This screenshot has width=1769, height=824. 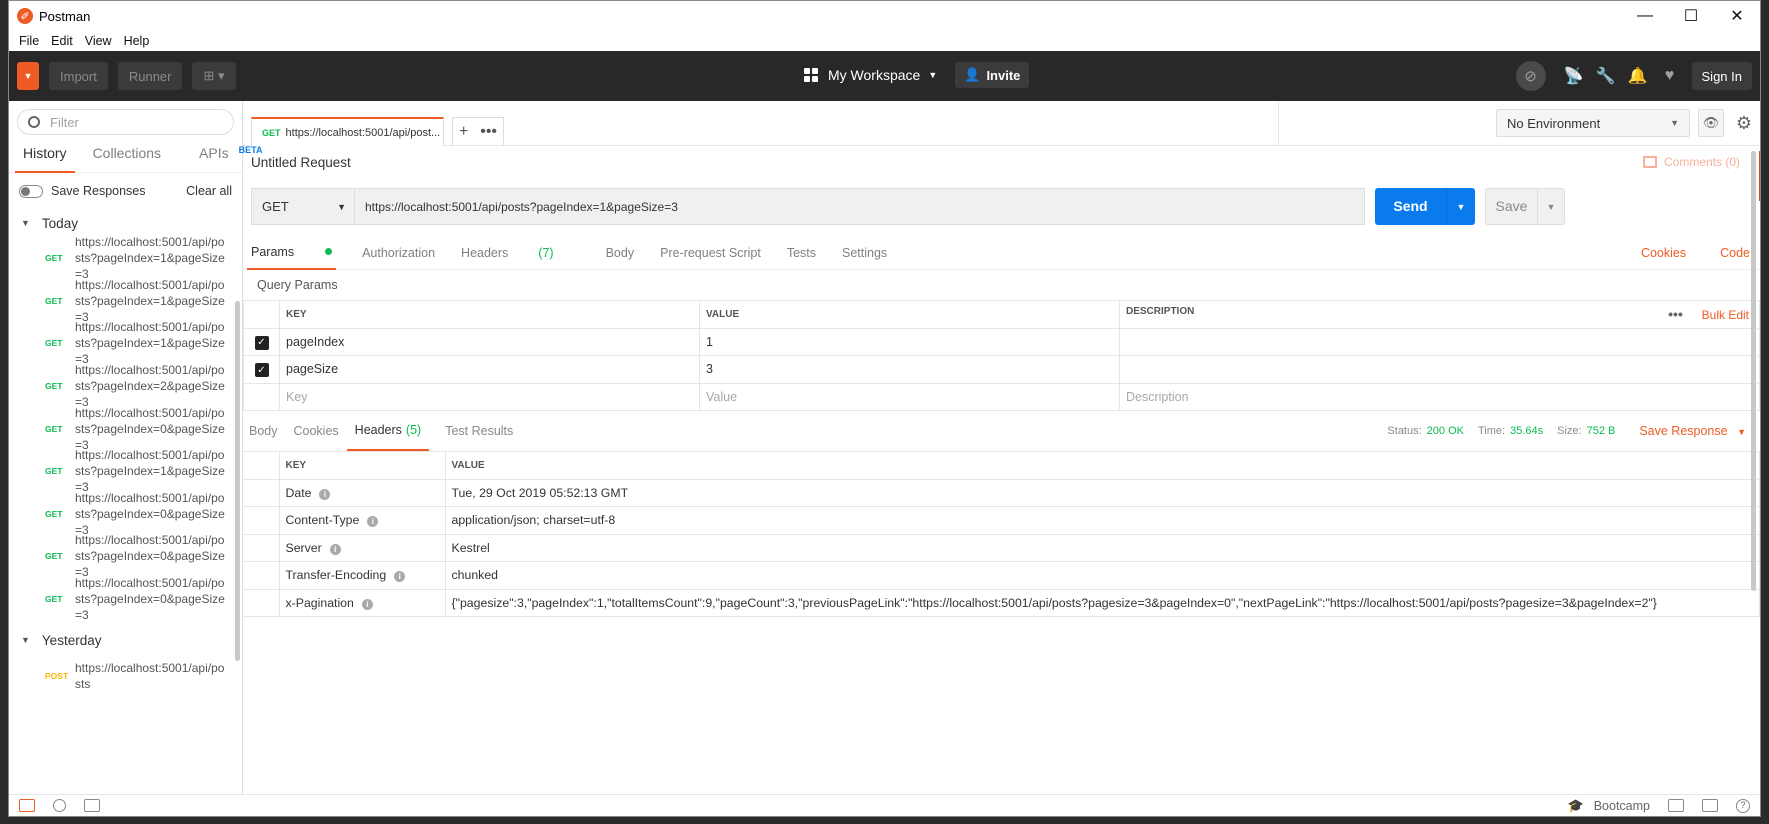 I want to click on console-icon, so click(x=92, y=805).